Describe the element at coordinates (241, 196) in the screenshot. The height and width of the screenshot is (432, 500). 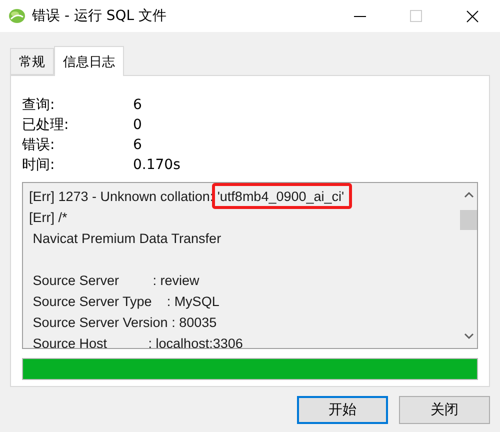
I see `log-line: [Err] 1273 - Unknown collation: 'utf8mb4_0900_ai_ci'` at that location.